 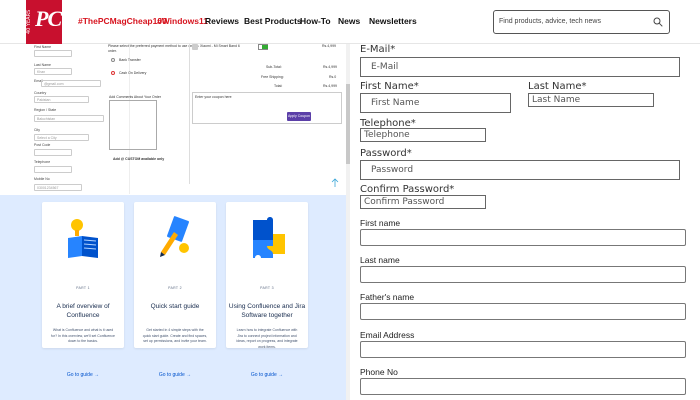 What do you see at coordinates (330, 67) in the screenshot?
I see `sub-total-value: Rs.4,999` at bounding box center [330, 67].